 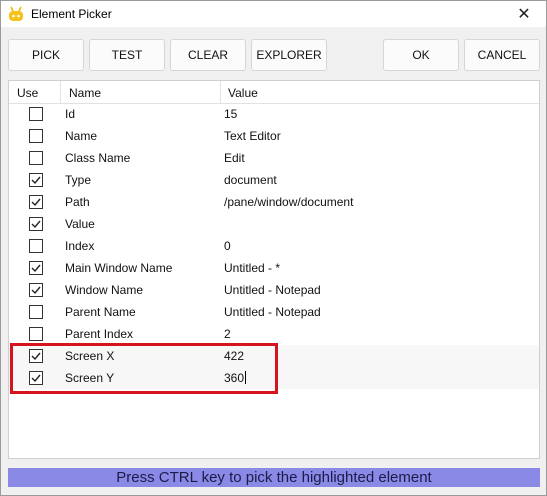 I want to click on property-value: 0, so click(x=227, y=246).